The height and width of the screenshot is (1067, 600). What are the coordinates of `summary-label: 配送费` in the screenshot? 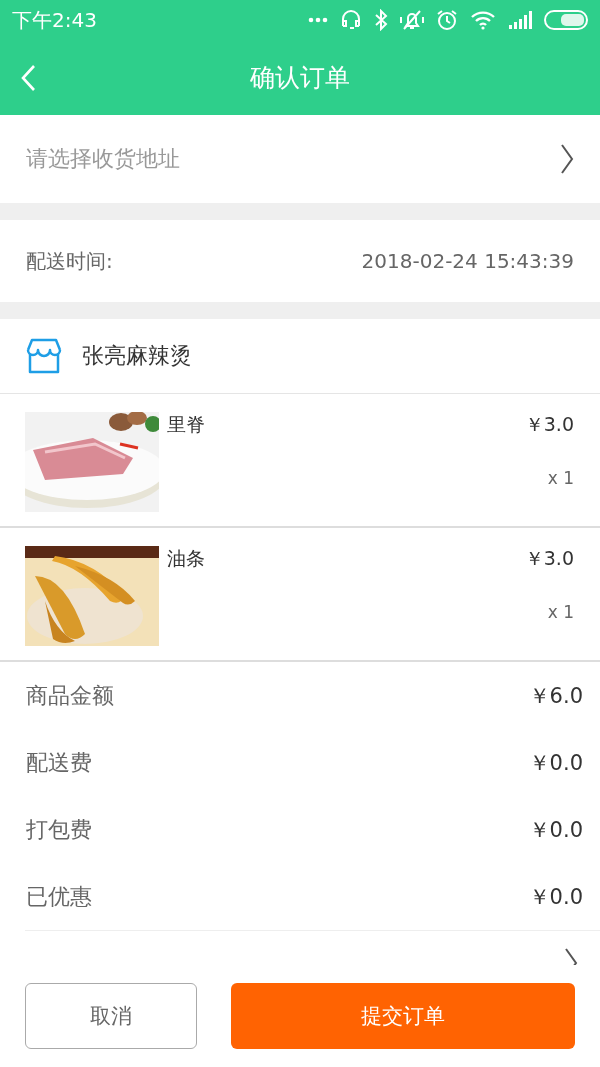 It's located at (59, 762).